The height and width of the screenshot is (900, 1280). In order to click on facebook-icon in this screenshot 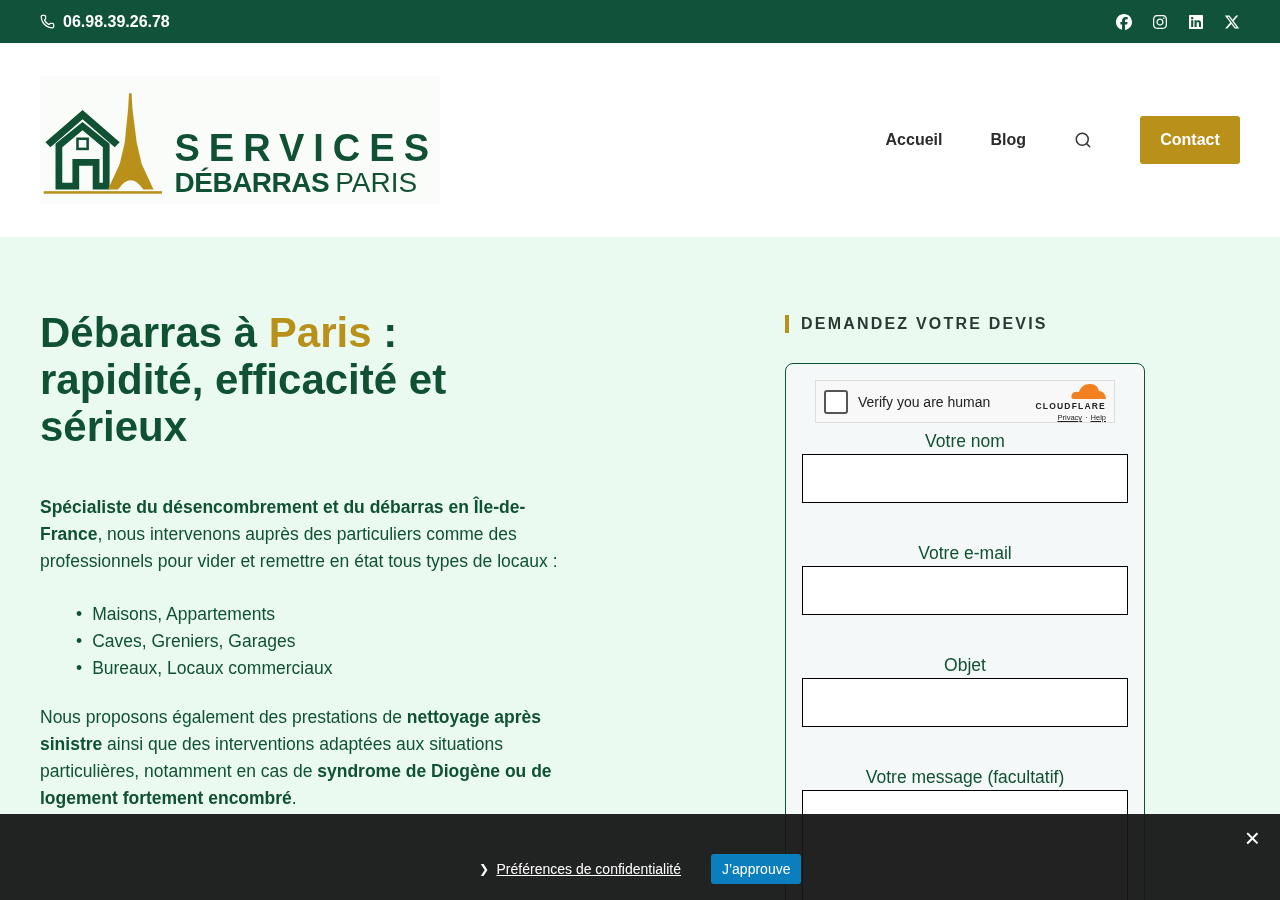, I will do `click(1124, 21)`.